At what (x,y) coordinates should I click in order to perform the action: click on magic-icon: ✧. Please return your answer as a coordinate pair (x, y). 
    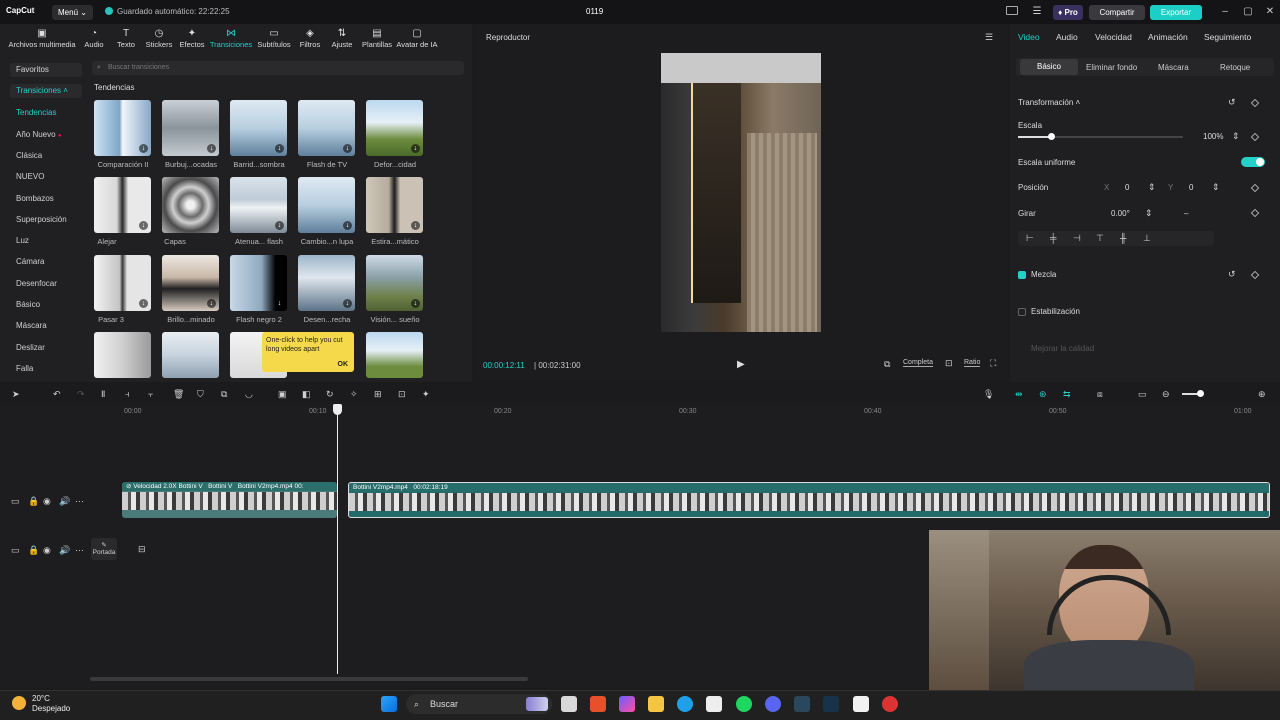
    Looking at the image, I should click on (354, 394).